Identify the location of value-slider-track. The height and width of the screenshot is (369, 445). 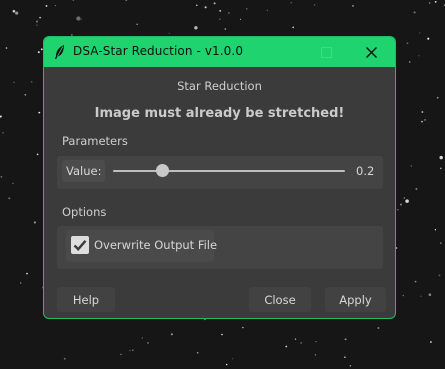
(229, 171).